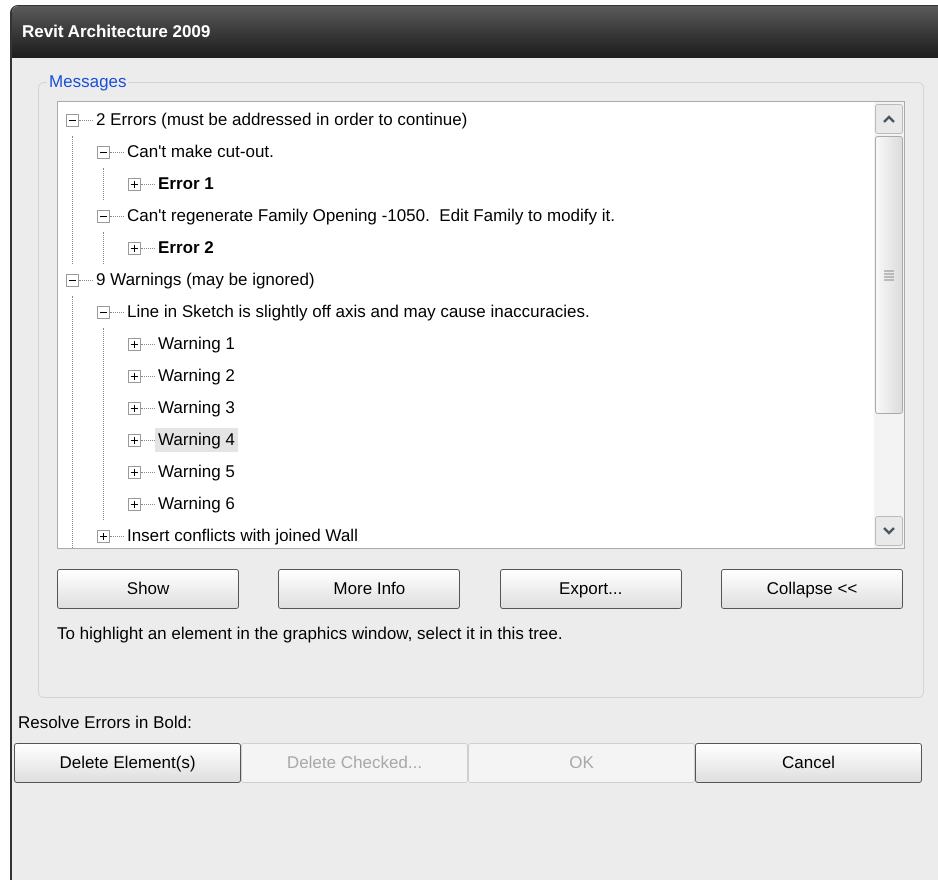 The image size is (938, 880). What do you see at coordinates (310, 634) in the screenshot?
I see `hint-text: To highlight an element in the graphics window, select it in this tree.` at bounding box center [310, 634].